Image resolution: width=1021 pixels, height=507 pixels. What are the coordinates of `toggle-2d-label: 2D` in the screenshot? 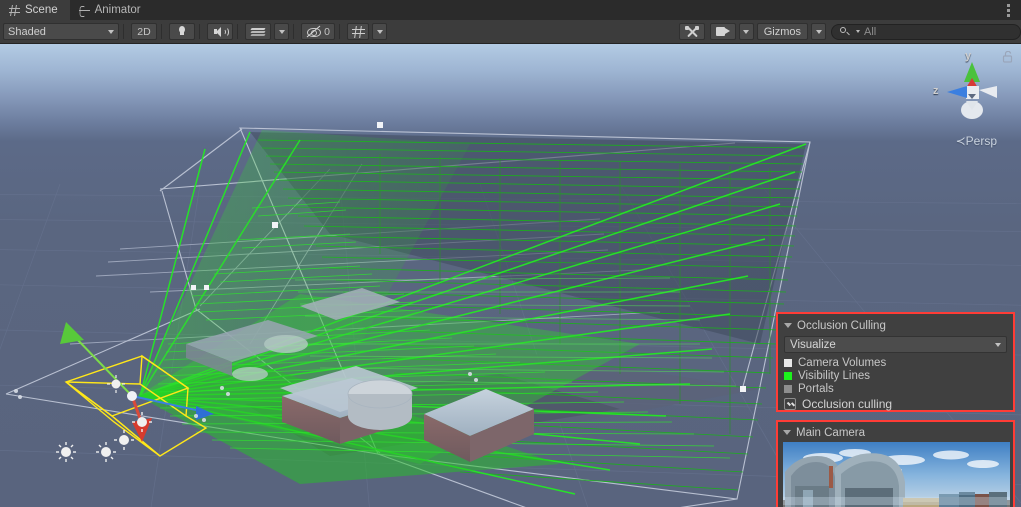 It's located at (144, 31).